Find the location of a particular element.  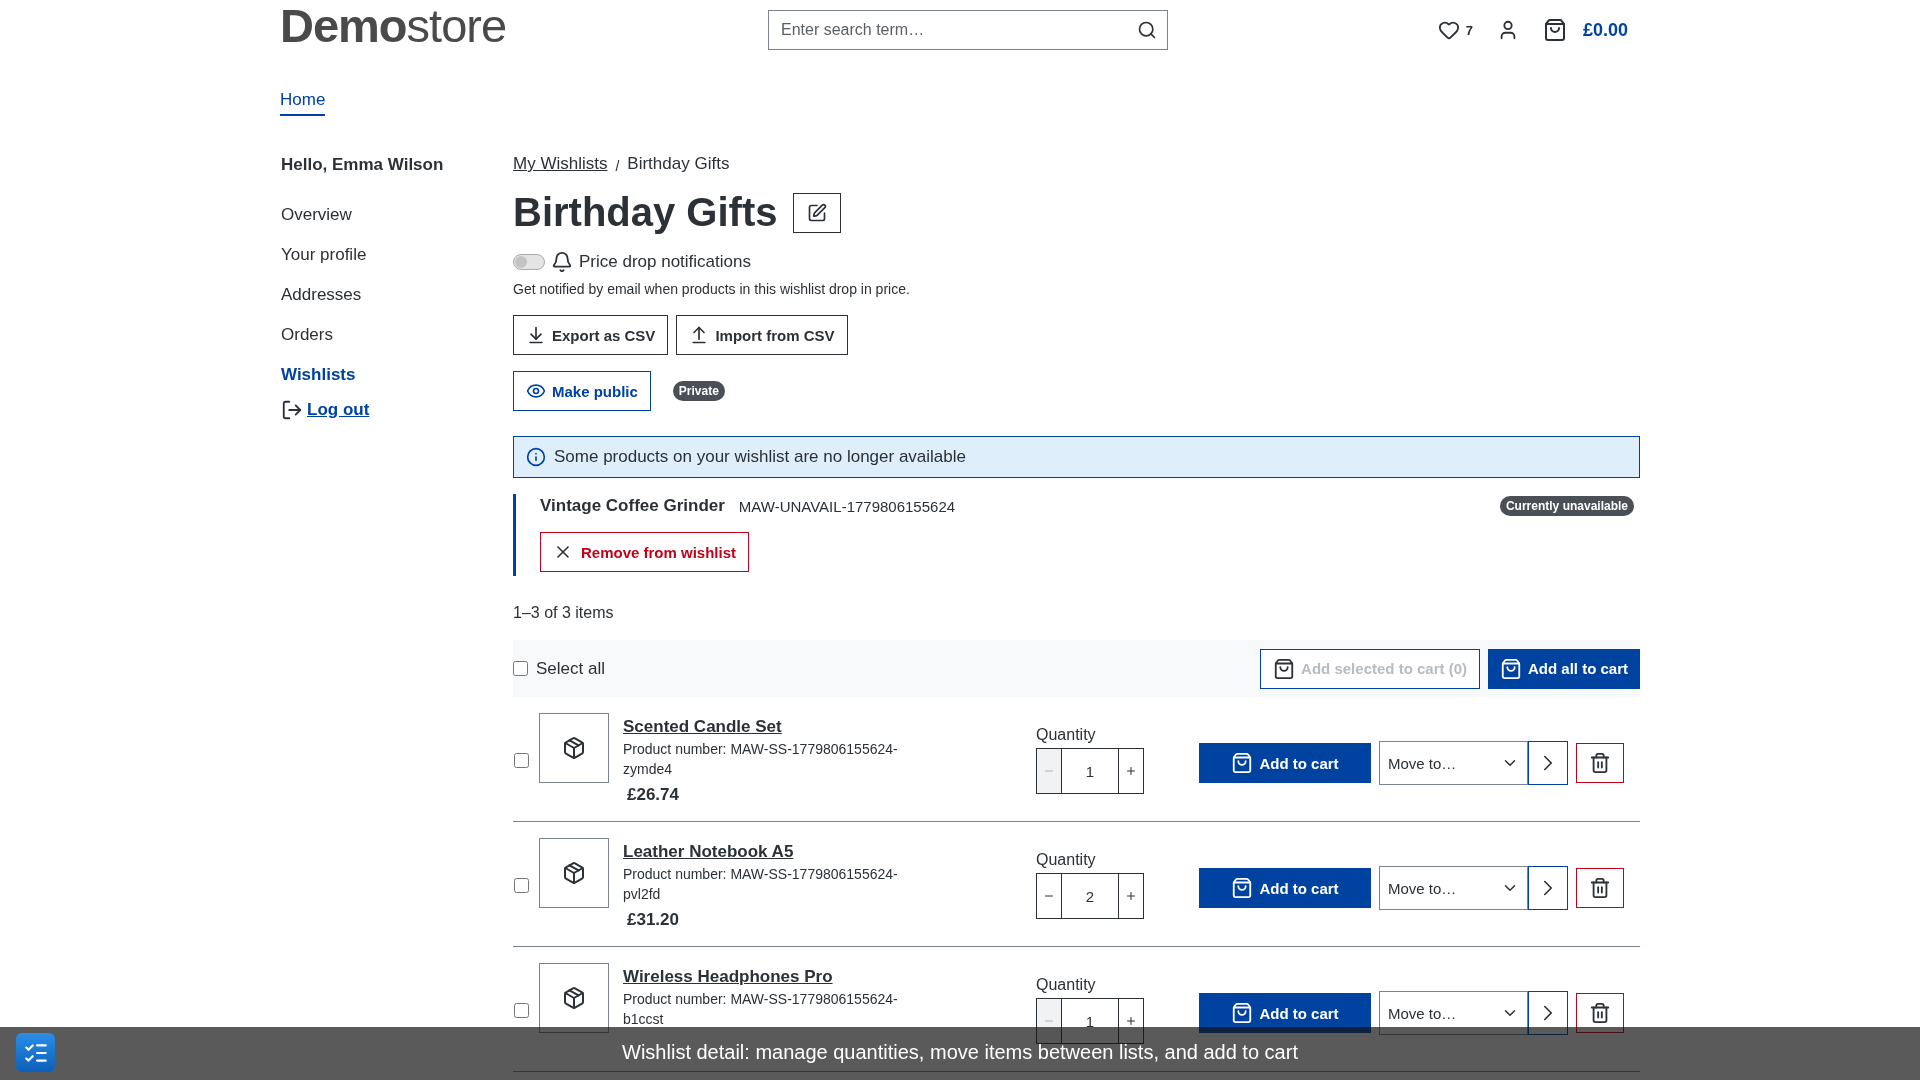

remove-button: Remove from wishlist is located at coordinates (645, 552).